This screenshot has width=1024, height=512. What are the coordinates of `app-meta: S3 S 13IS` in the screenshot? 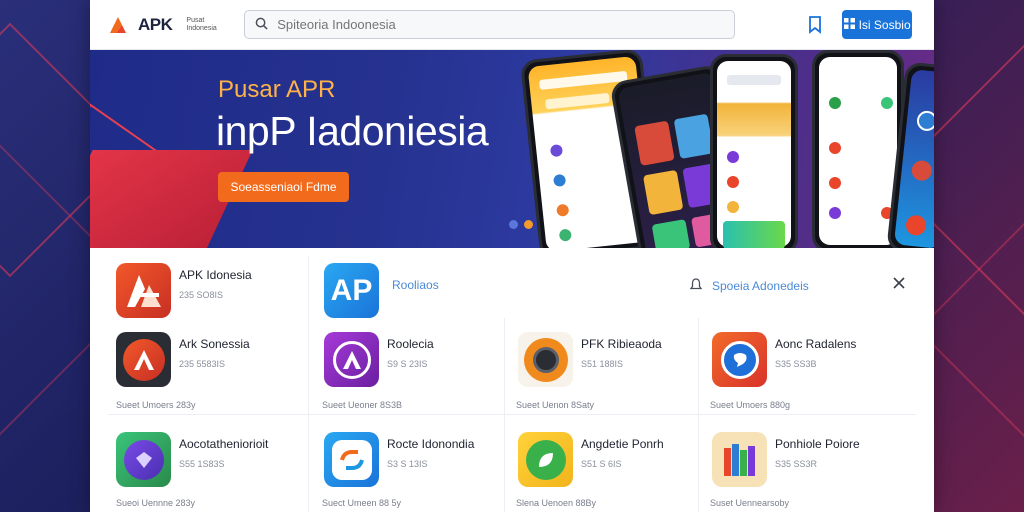 It's located at (407, 464).